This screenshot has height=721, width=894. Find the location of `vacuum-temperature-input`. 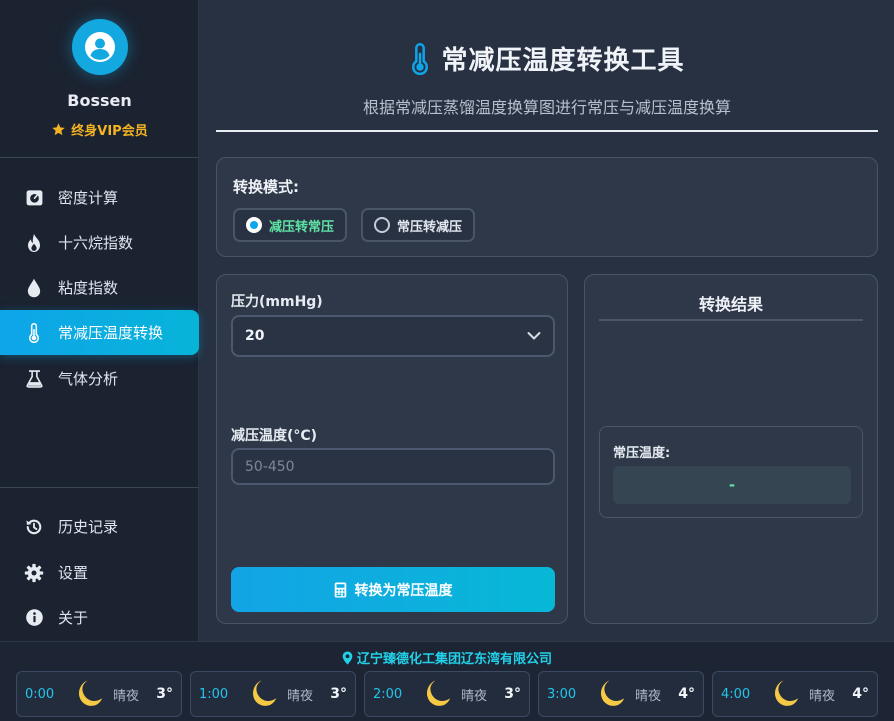

vacuum-temperature-input is located at coordinates (393, 466).